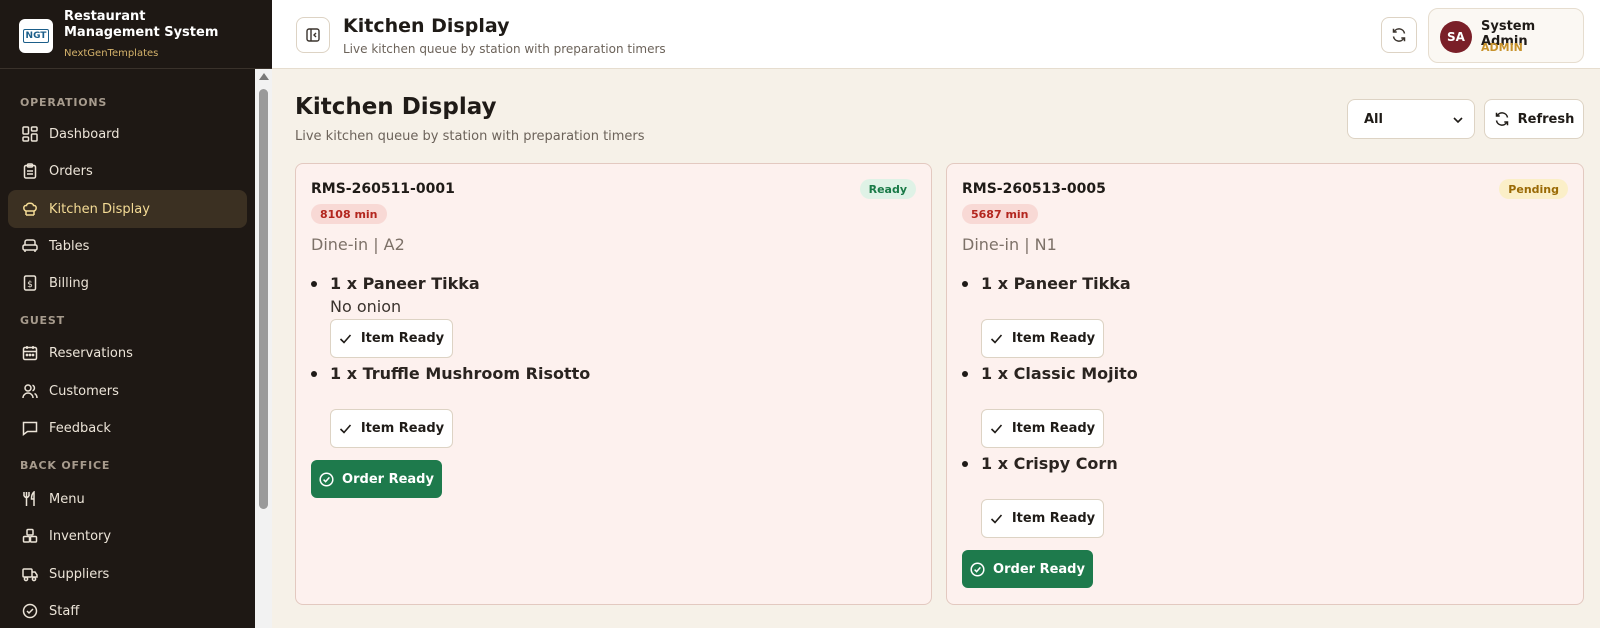 The height and width of the screenshot is (628, 1600). What do you see at coordinates (1059, 373) in the screenshot?
I see `item-name: 1 x Classic Mojito` at bounding box center [1059, 373].